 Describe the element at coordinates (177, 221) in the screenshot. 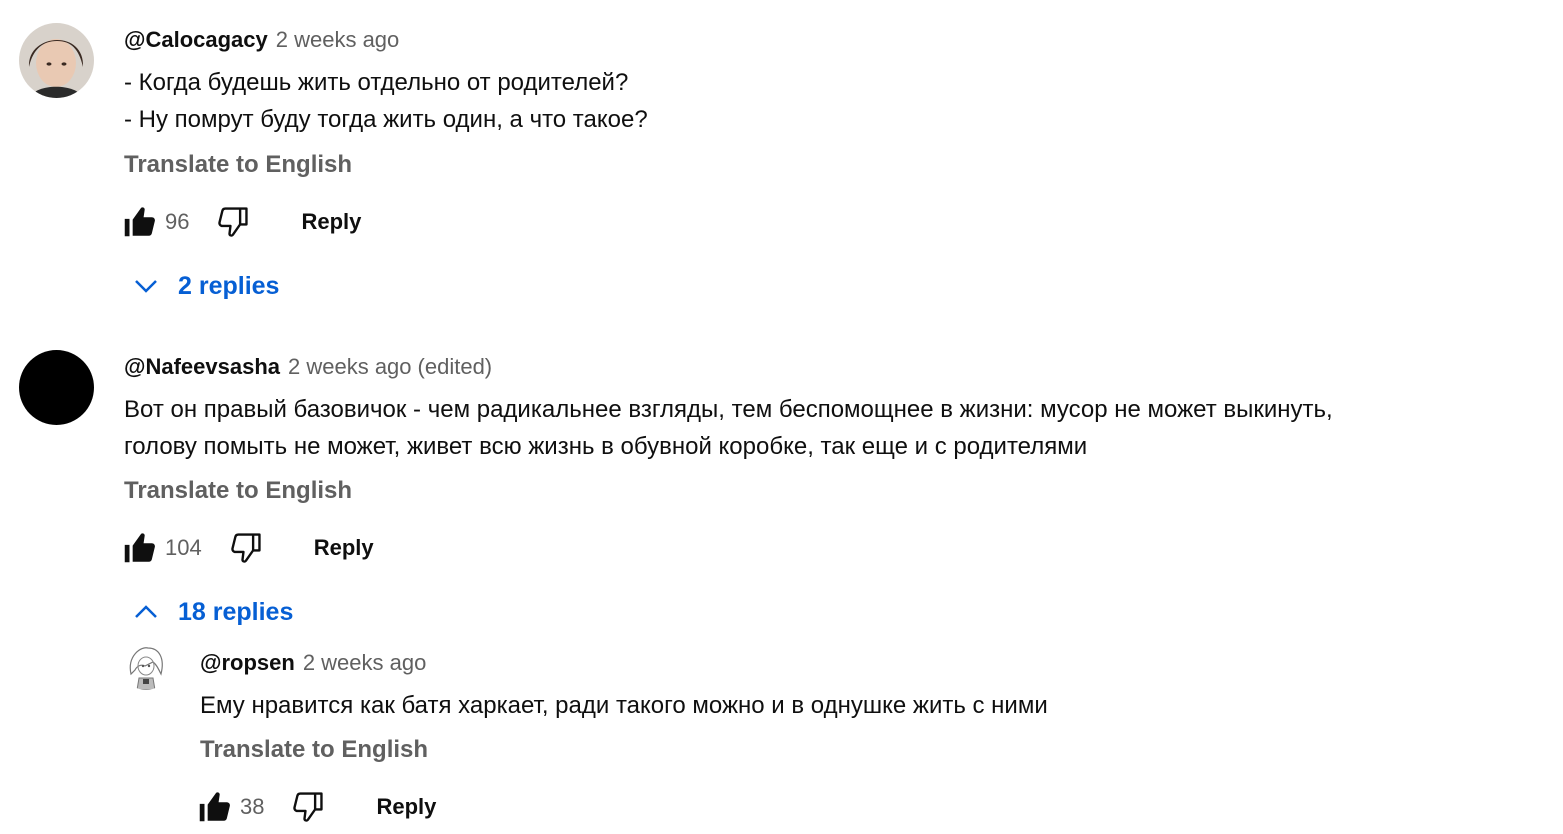

I see `like-count: 96` at that location.